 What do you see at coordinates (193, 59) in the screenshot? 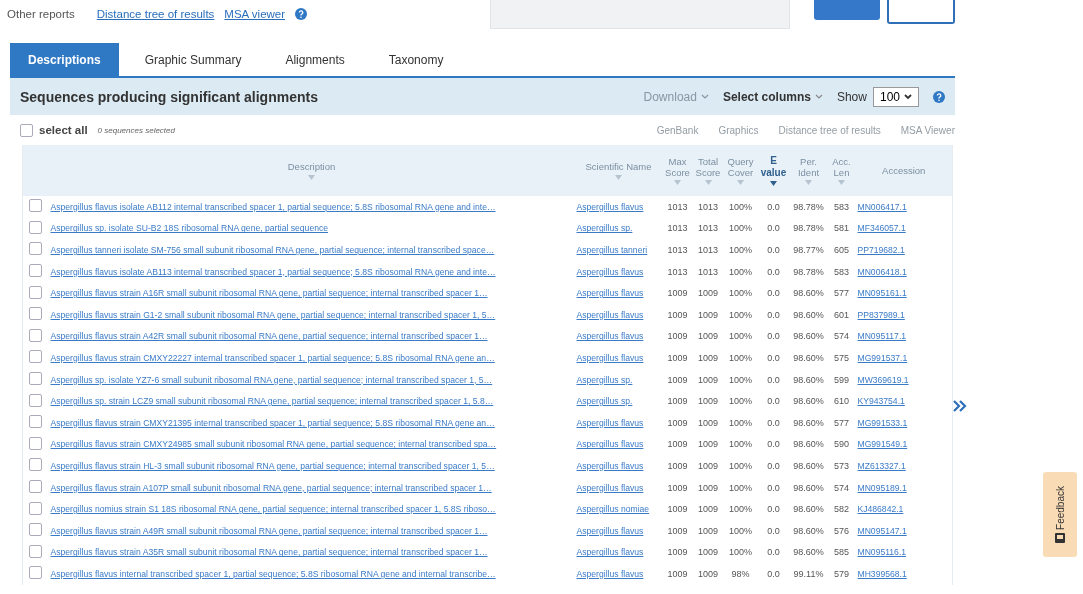
I see `tab: Graphic Summary` at bounding box center [193, 59].